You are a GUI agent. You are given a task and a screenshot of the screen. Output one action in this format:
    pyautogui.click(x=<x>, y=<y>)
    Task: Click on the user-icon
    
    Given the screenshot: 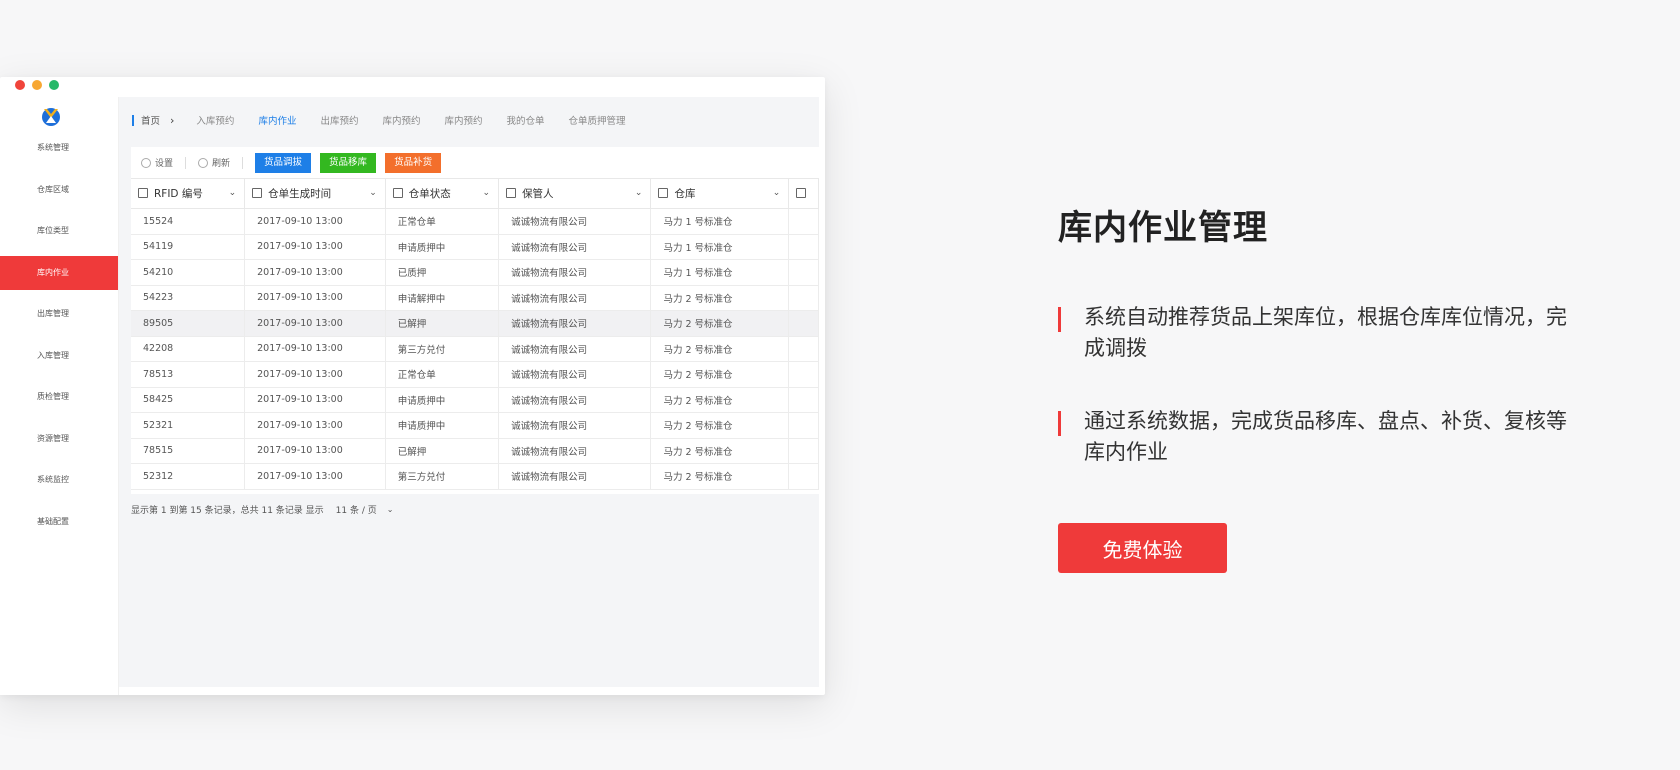 What is the action you would take?
    pyautogui.click(x=801, y=192)
    